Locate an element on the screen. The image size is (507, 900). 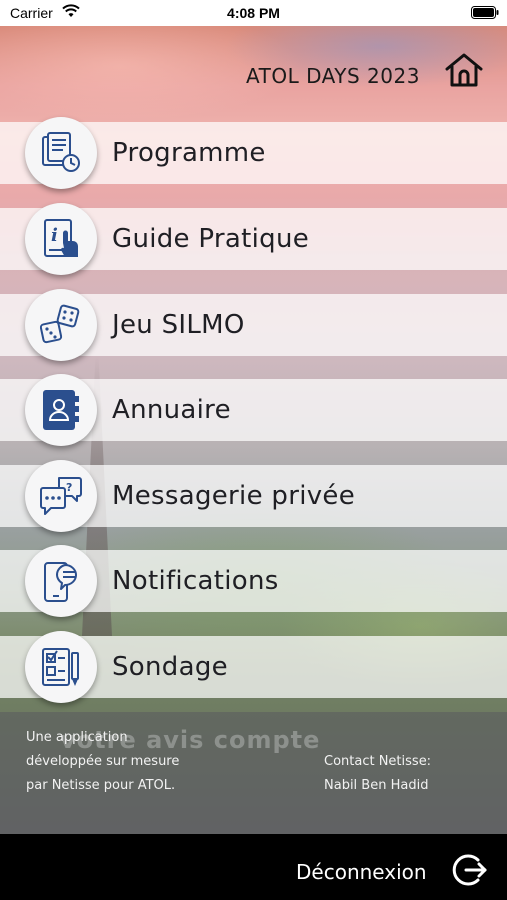
guide-info-icon: i is located at coordinates (61, 238).